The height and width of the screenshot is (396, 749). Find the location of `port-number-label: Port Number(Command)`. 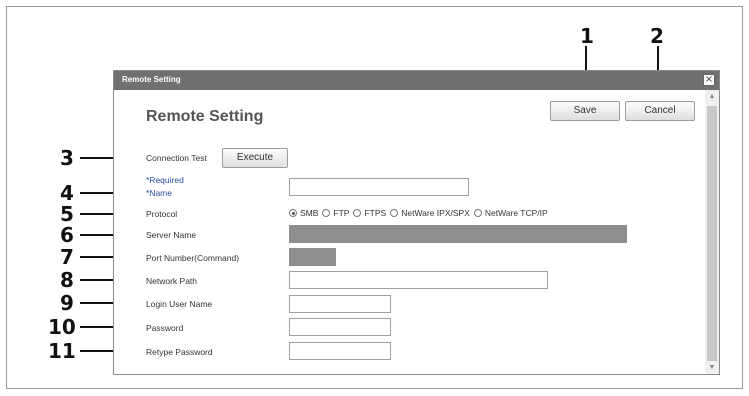

port-number-label: Port Number(Command) is located at coordinates (193, 258).